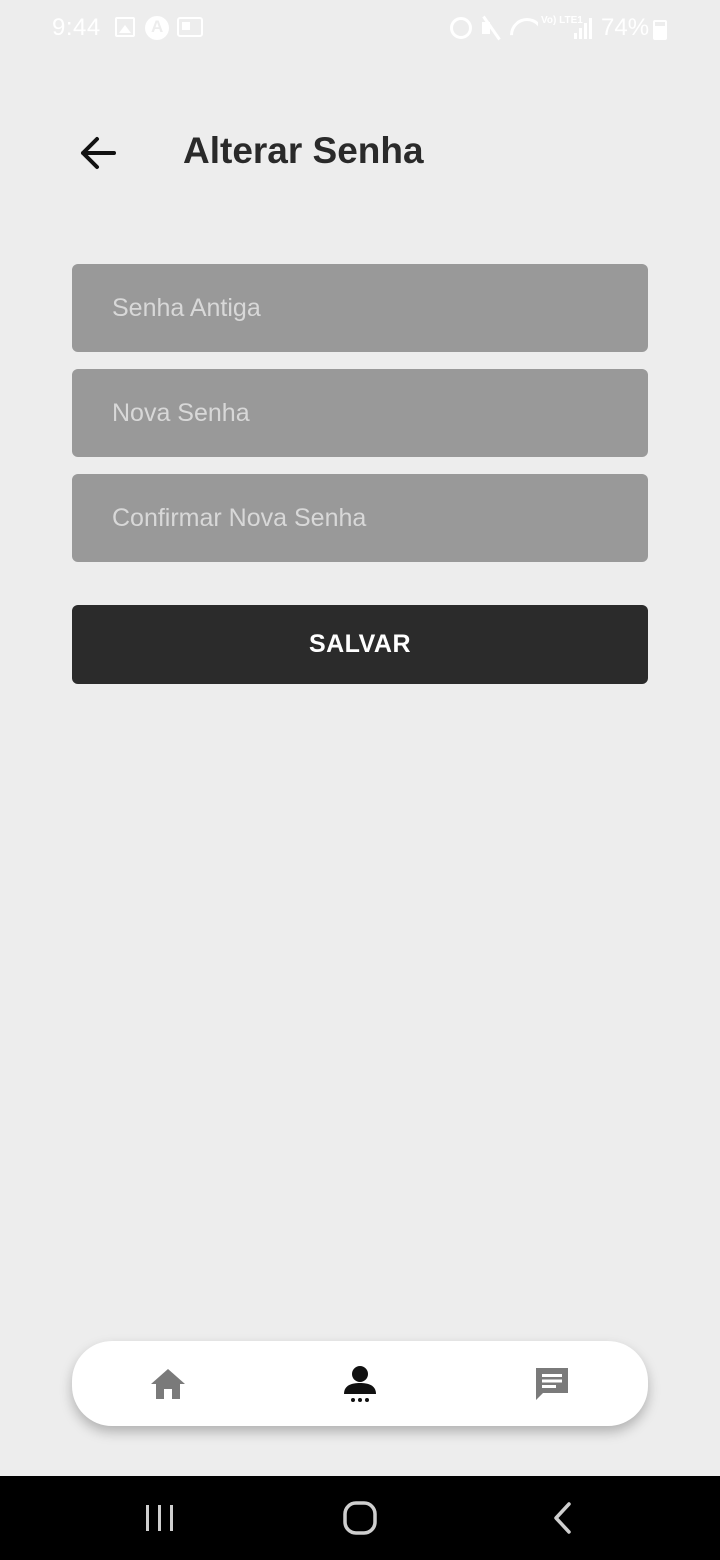  I want to click on system-home-button, so click(360, 1518).